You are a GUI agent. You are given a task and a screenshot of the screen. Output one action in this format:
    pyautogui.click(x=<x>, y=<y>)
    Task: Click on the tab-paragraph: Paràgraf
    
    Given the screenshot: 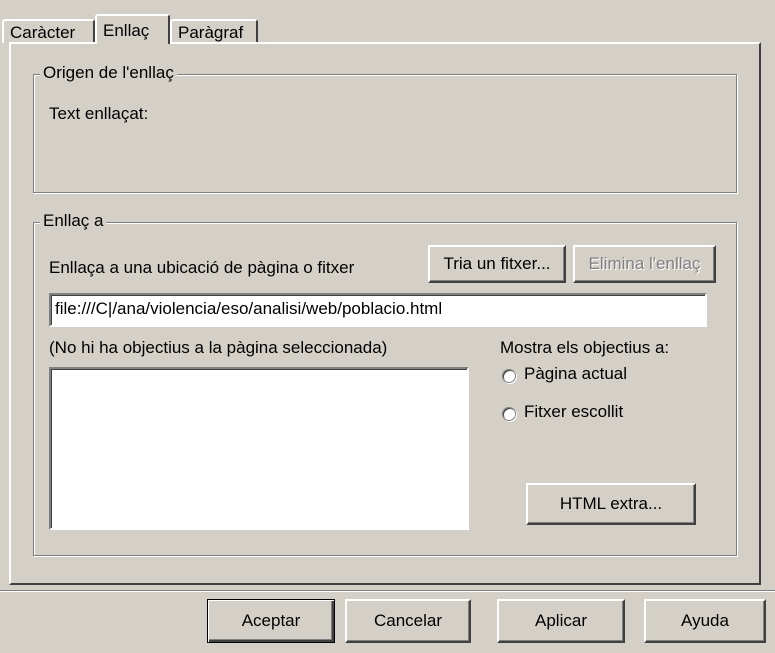 What is the action you would take?
    pyautogui.click(x=214, y=31)
    